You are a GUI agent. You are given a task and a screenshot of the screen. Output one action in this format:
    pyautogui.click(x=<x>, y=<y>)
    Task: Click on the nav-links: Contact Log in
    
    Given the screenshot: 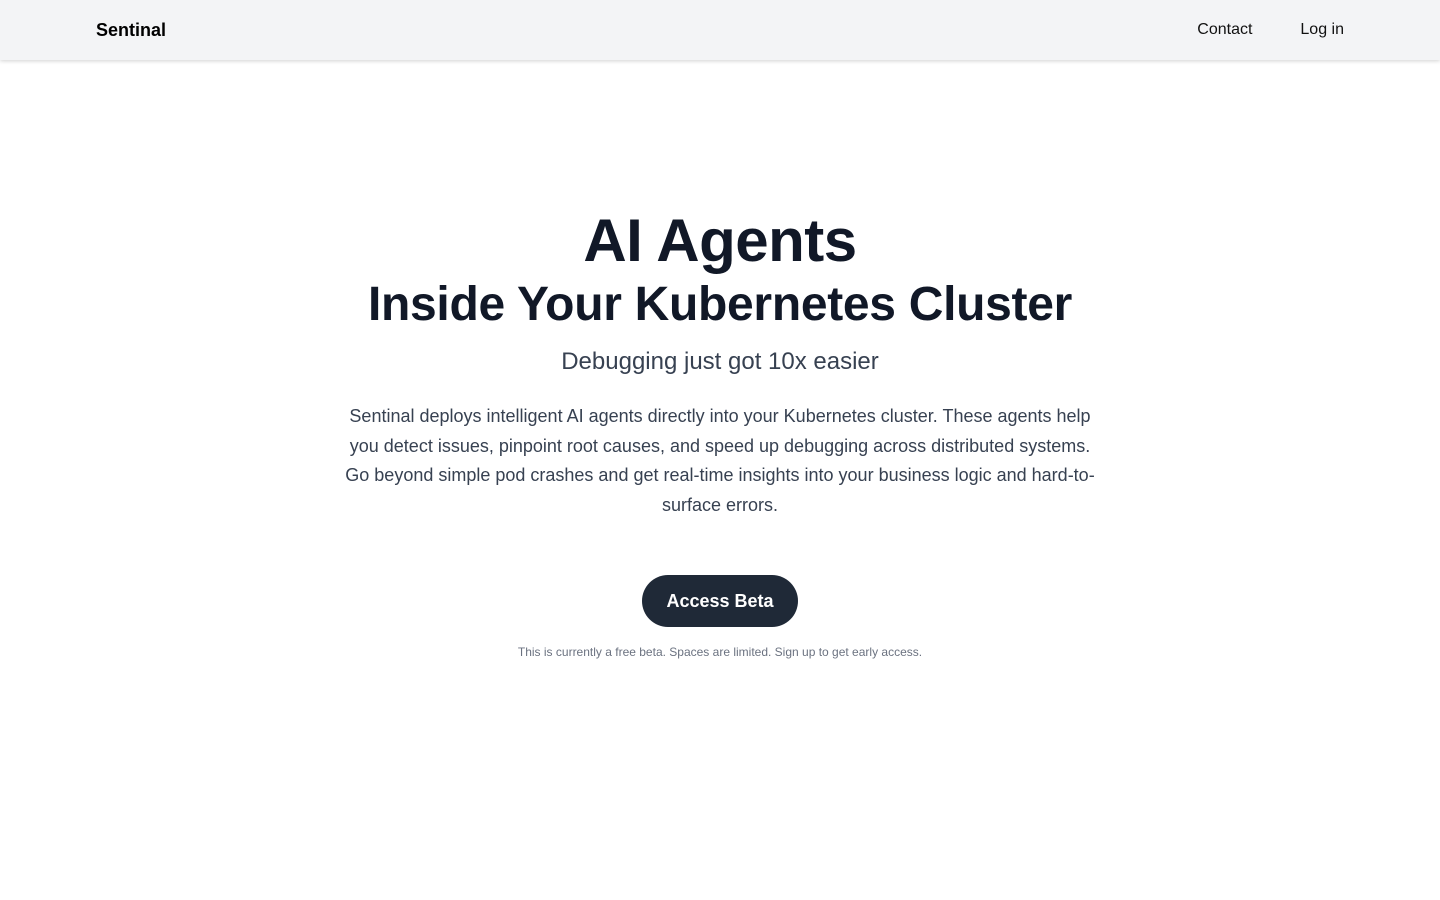 What is the action you would take?
    pyautogui.click(x=1270, y=30)
    